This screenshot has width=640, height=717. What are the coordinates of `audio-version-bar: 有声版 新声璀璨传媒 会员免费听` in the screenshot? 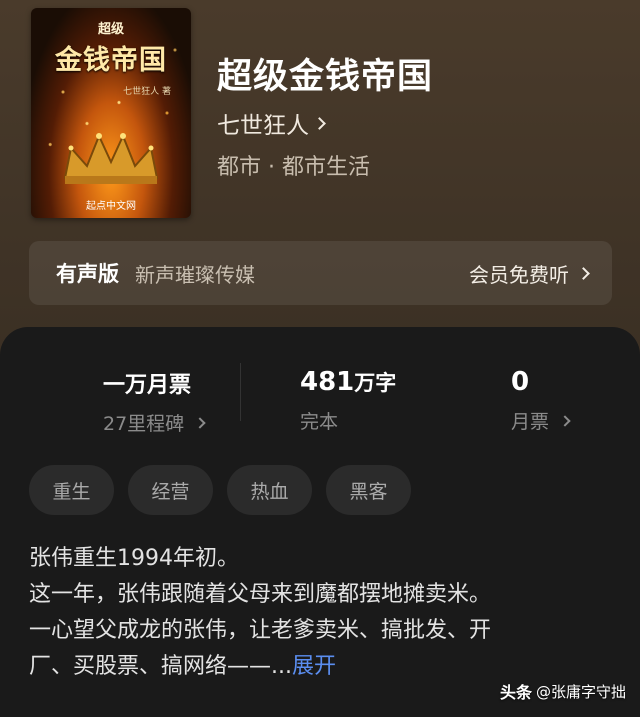 It's located at (320, 273).